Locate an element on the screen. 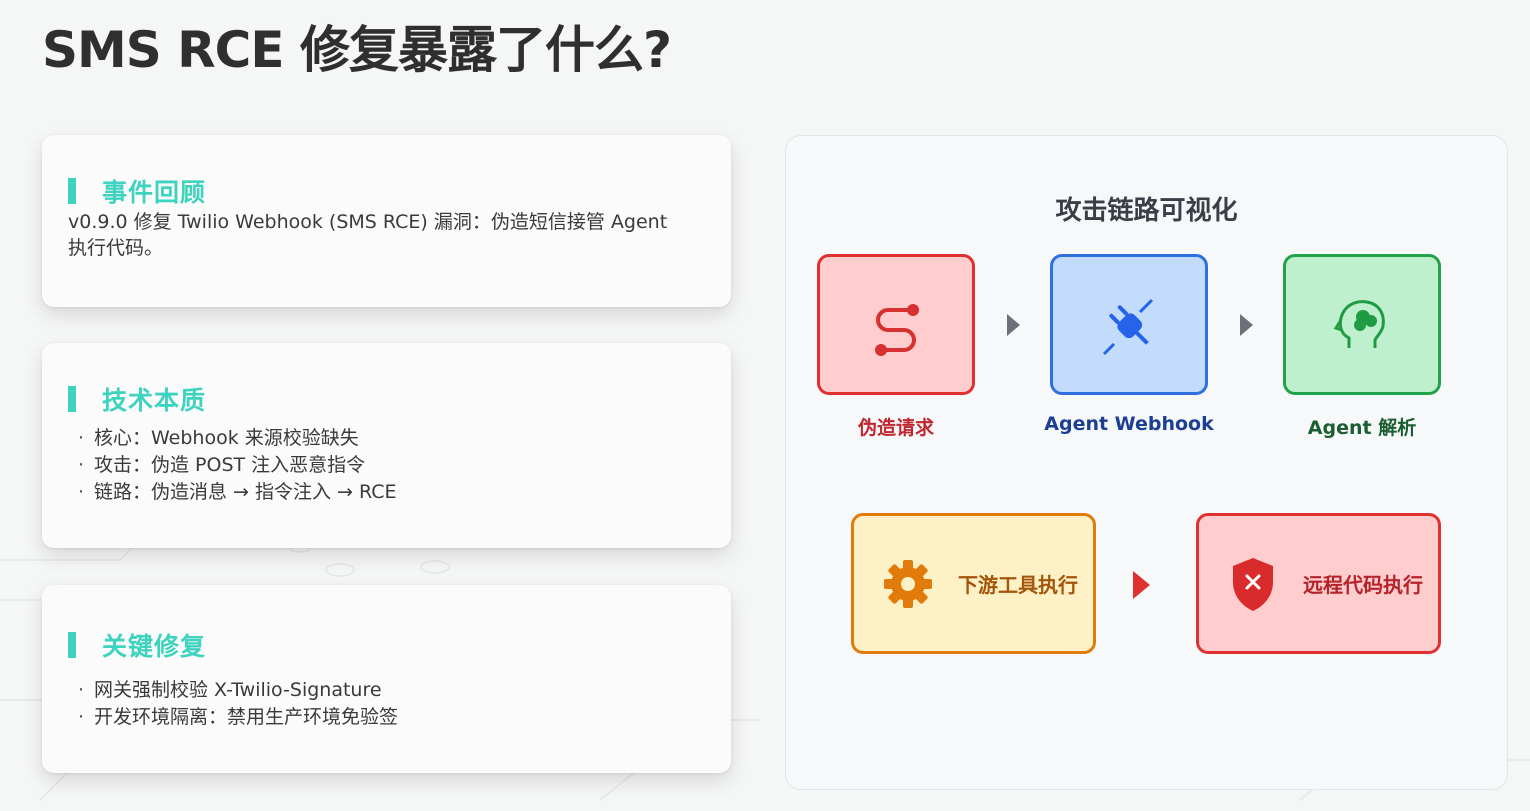 This screenshot has width=1530, height=811. diagram-title: 攻击链路可视化 is located at coordinates (1146, 211).